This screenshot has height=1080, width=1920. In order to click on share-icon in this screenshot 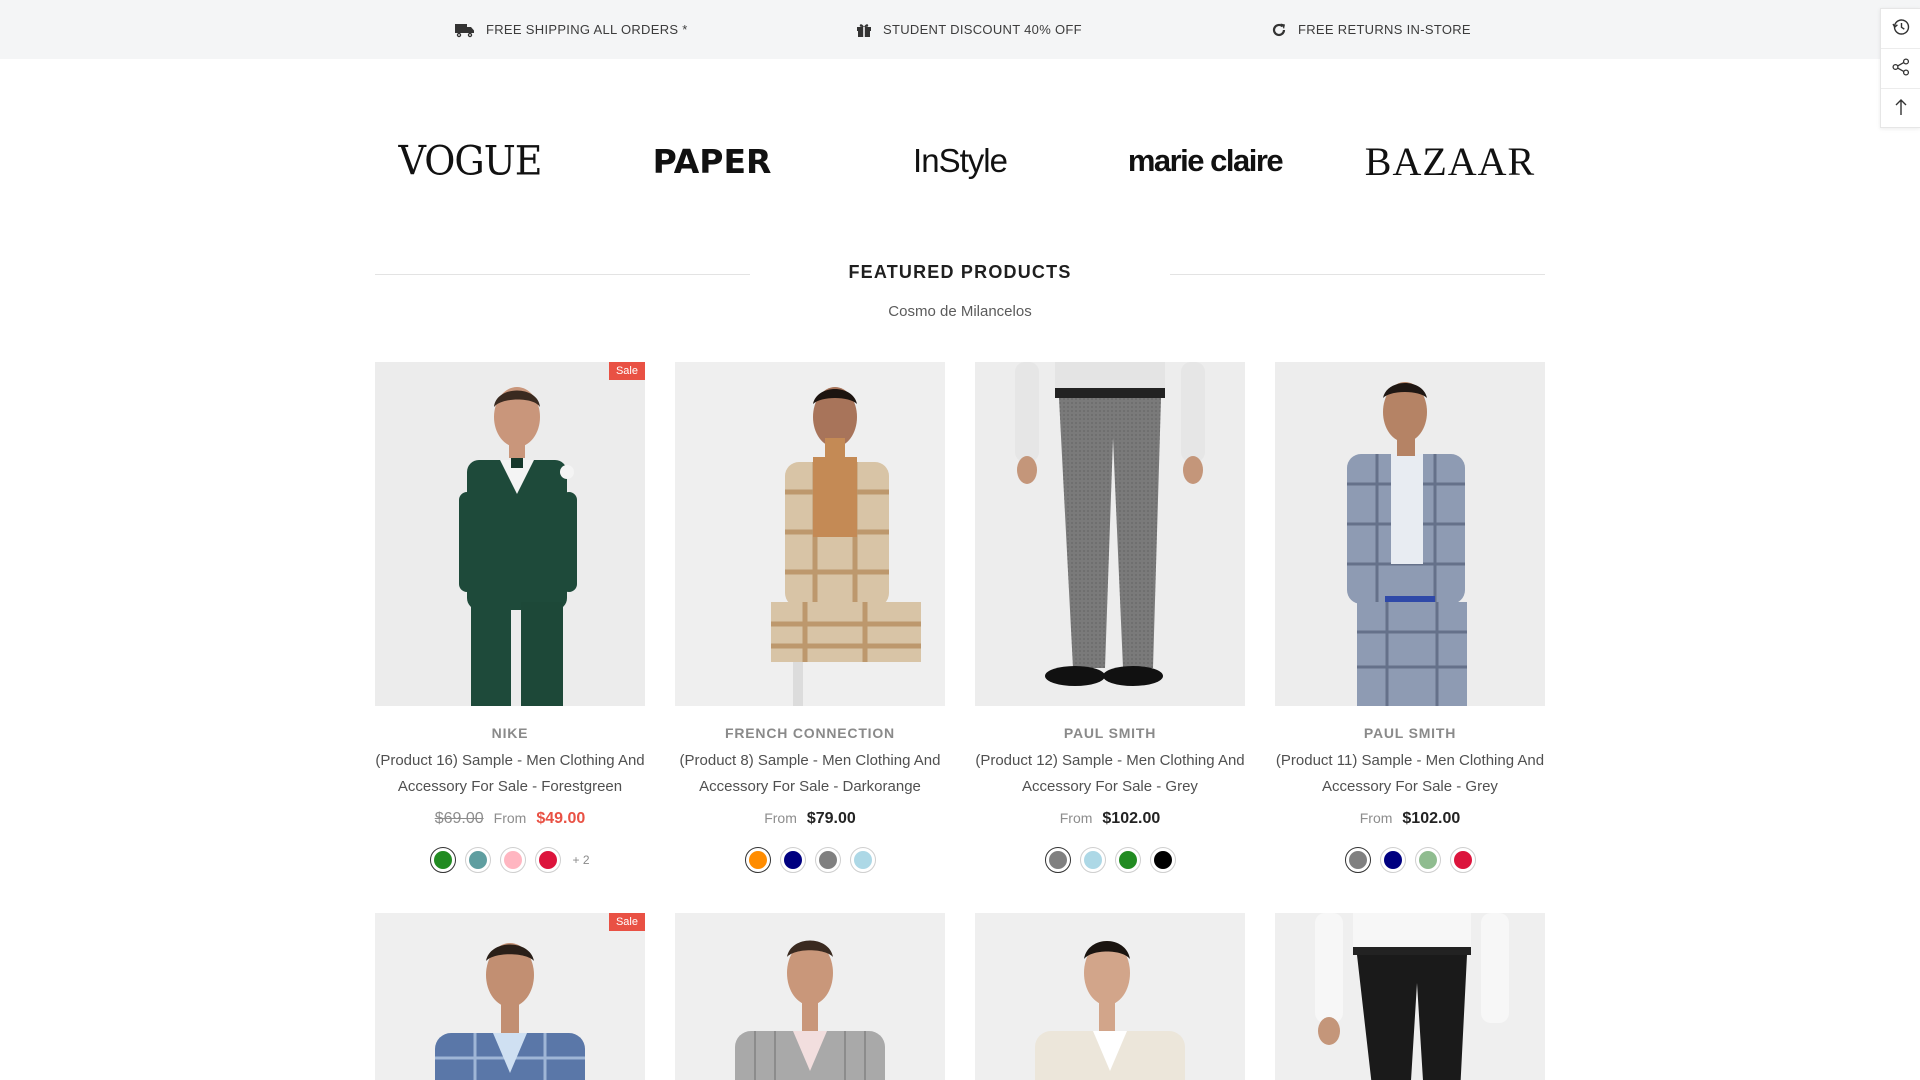, I will do `click(1901, 69)`.